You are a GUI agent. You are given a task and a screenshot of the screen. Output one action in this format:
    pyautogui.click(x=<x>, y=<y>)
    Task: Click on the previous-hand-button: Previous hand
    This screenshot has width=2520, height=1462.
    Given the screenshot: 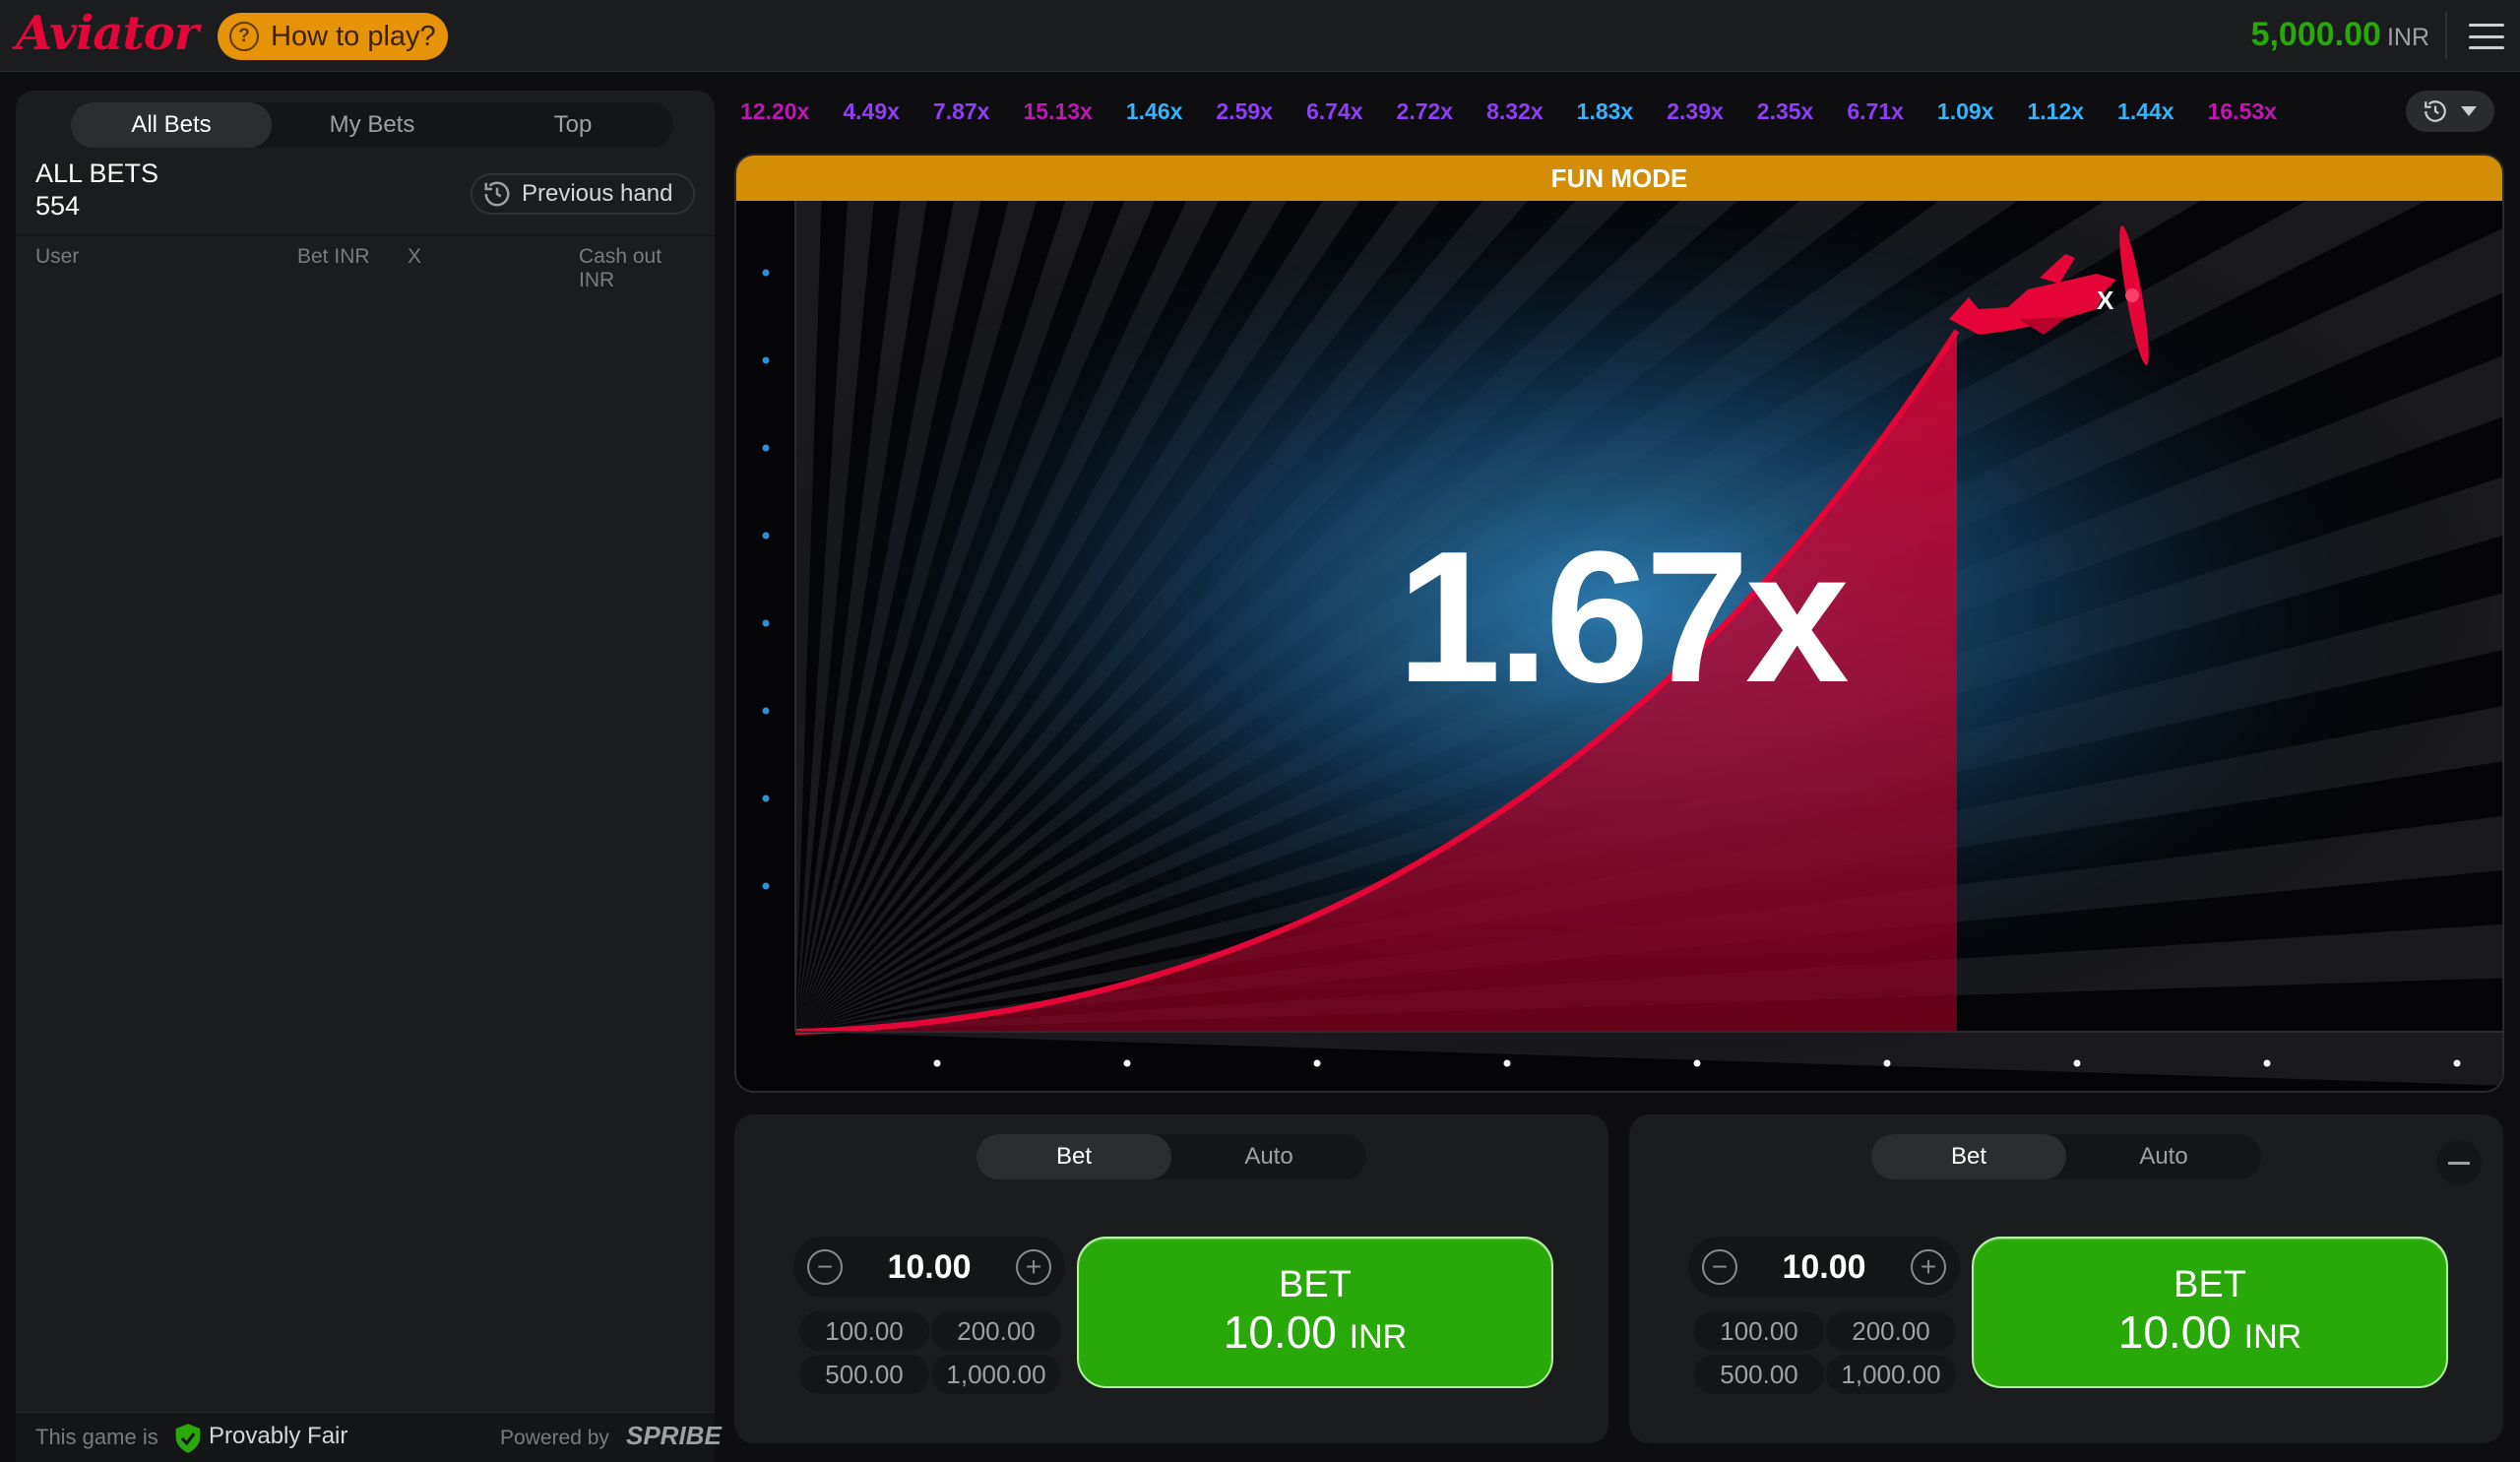 What is the action you would take?
    pyautogui.click(x=583, y=194)
    